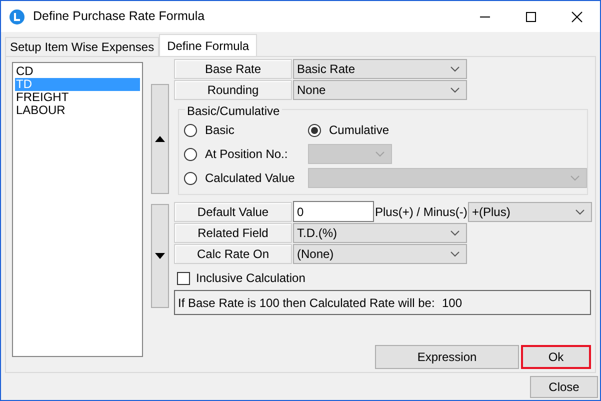 The width and height of the screenshot is (601, 401). What do you see at coordinates (421, 212) in the screenshot?
I see `sign-label: Plus(+) / Minus(-)` at bounding box center [421, 212].